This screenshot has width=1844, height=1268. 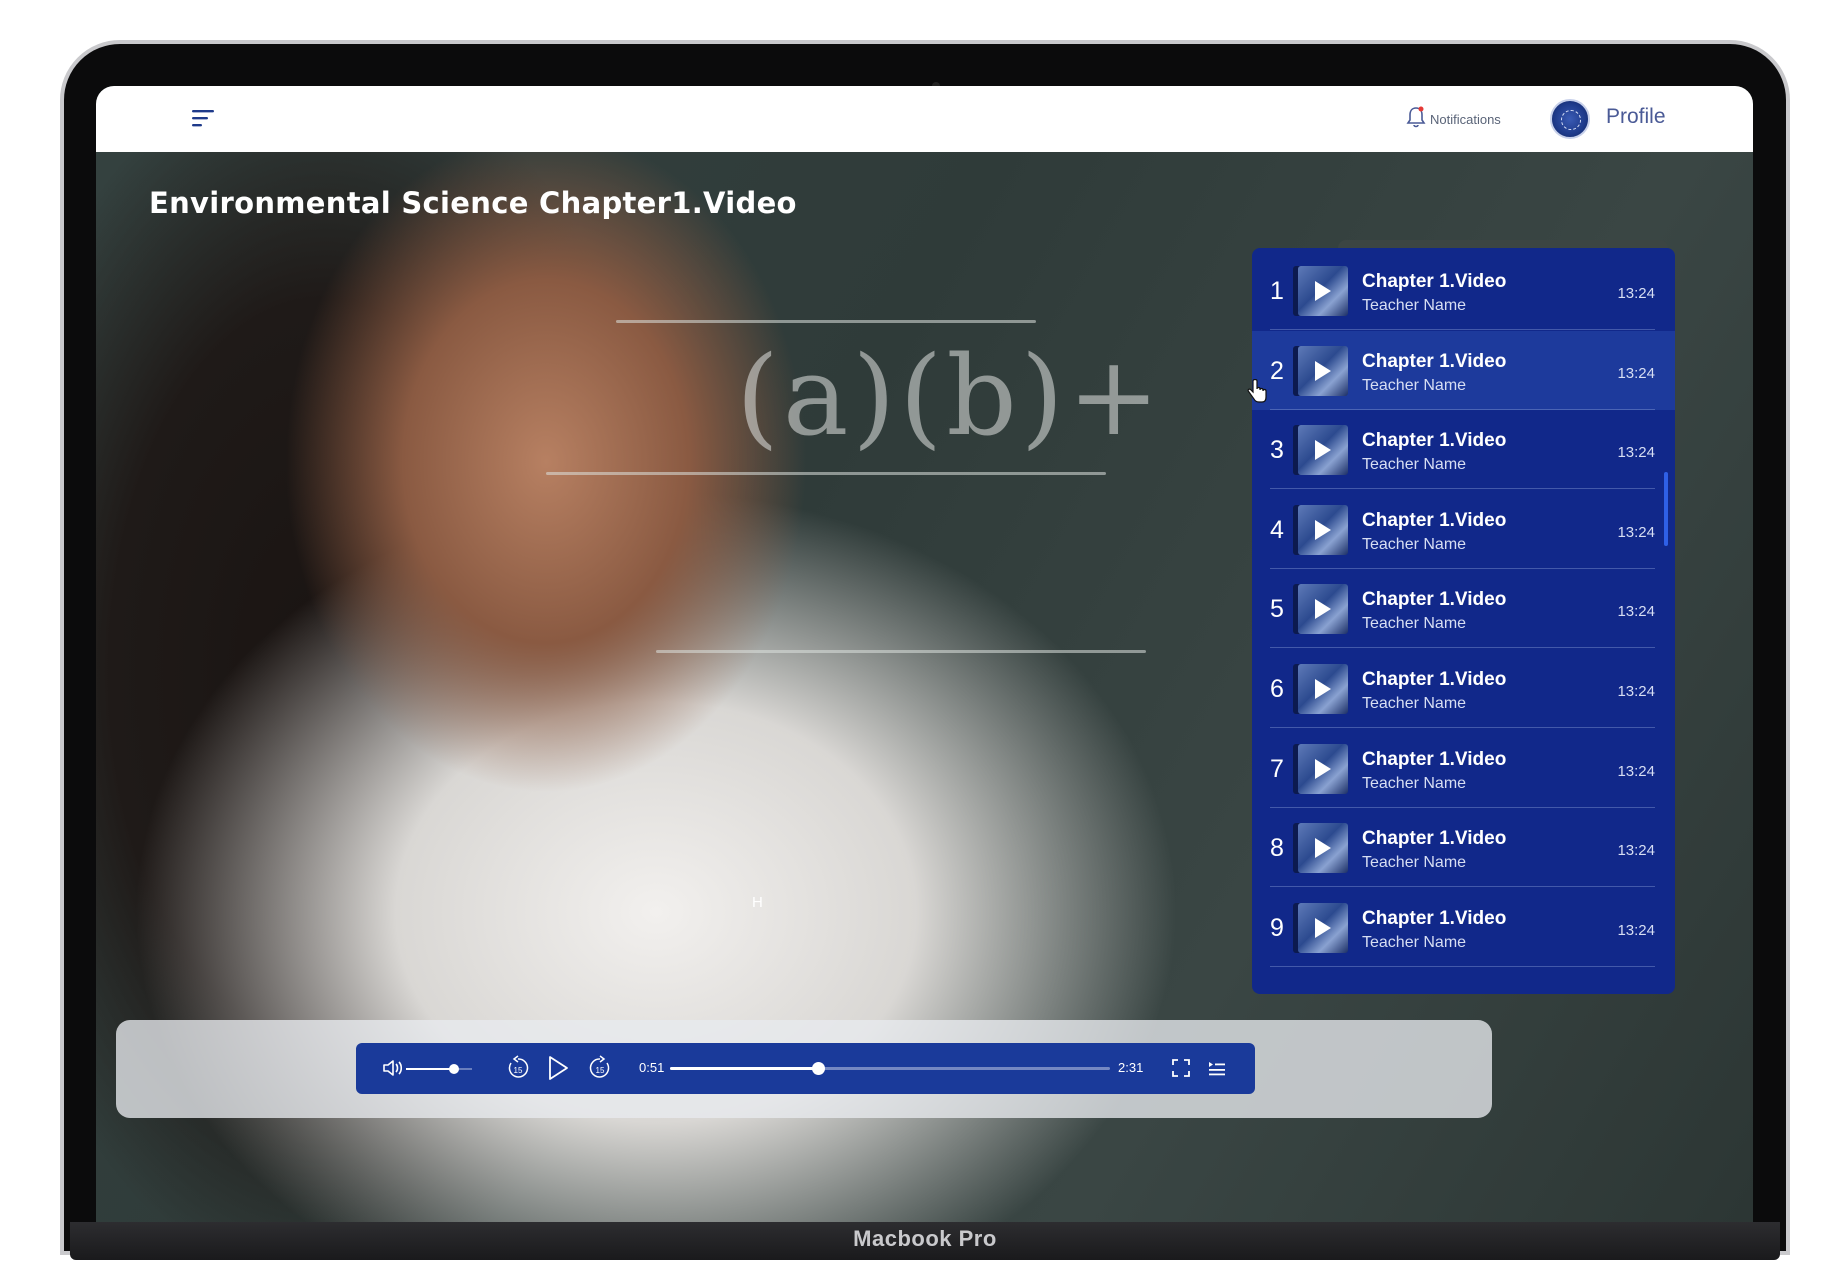 What do you see at coordinates (1257, 393) in the screenshot?
I see `hand-cursor-icon` at bounding box center [1257, 393].